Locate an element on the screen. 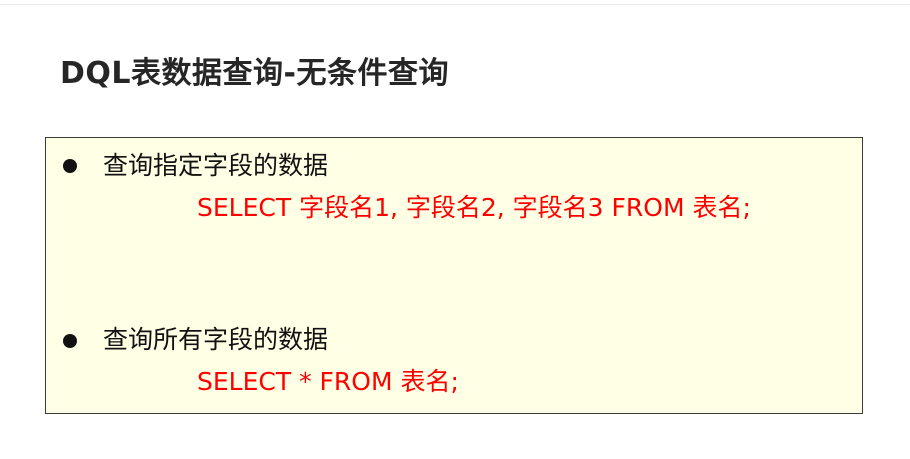 The image size is (910, 459). slide-title: DQL表数据查询-无条件查询 is located at coordinates (254, 73).